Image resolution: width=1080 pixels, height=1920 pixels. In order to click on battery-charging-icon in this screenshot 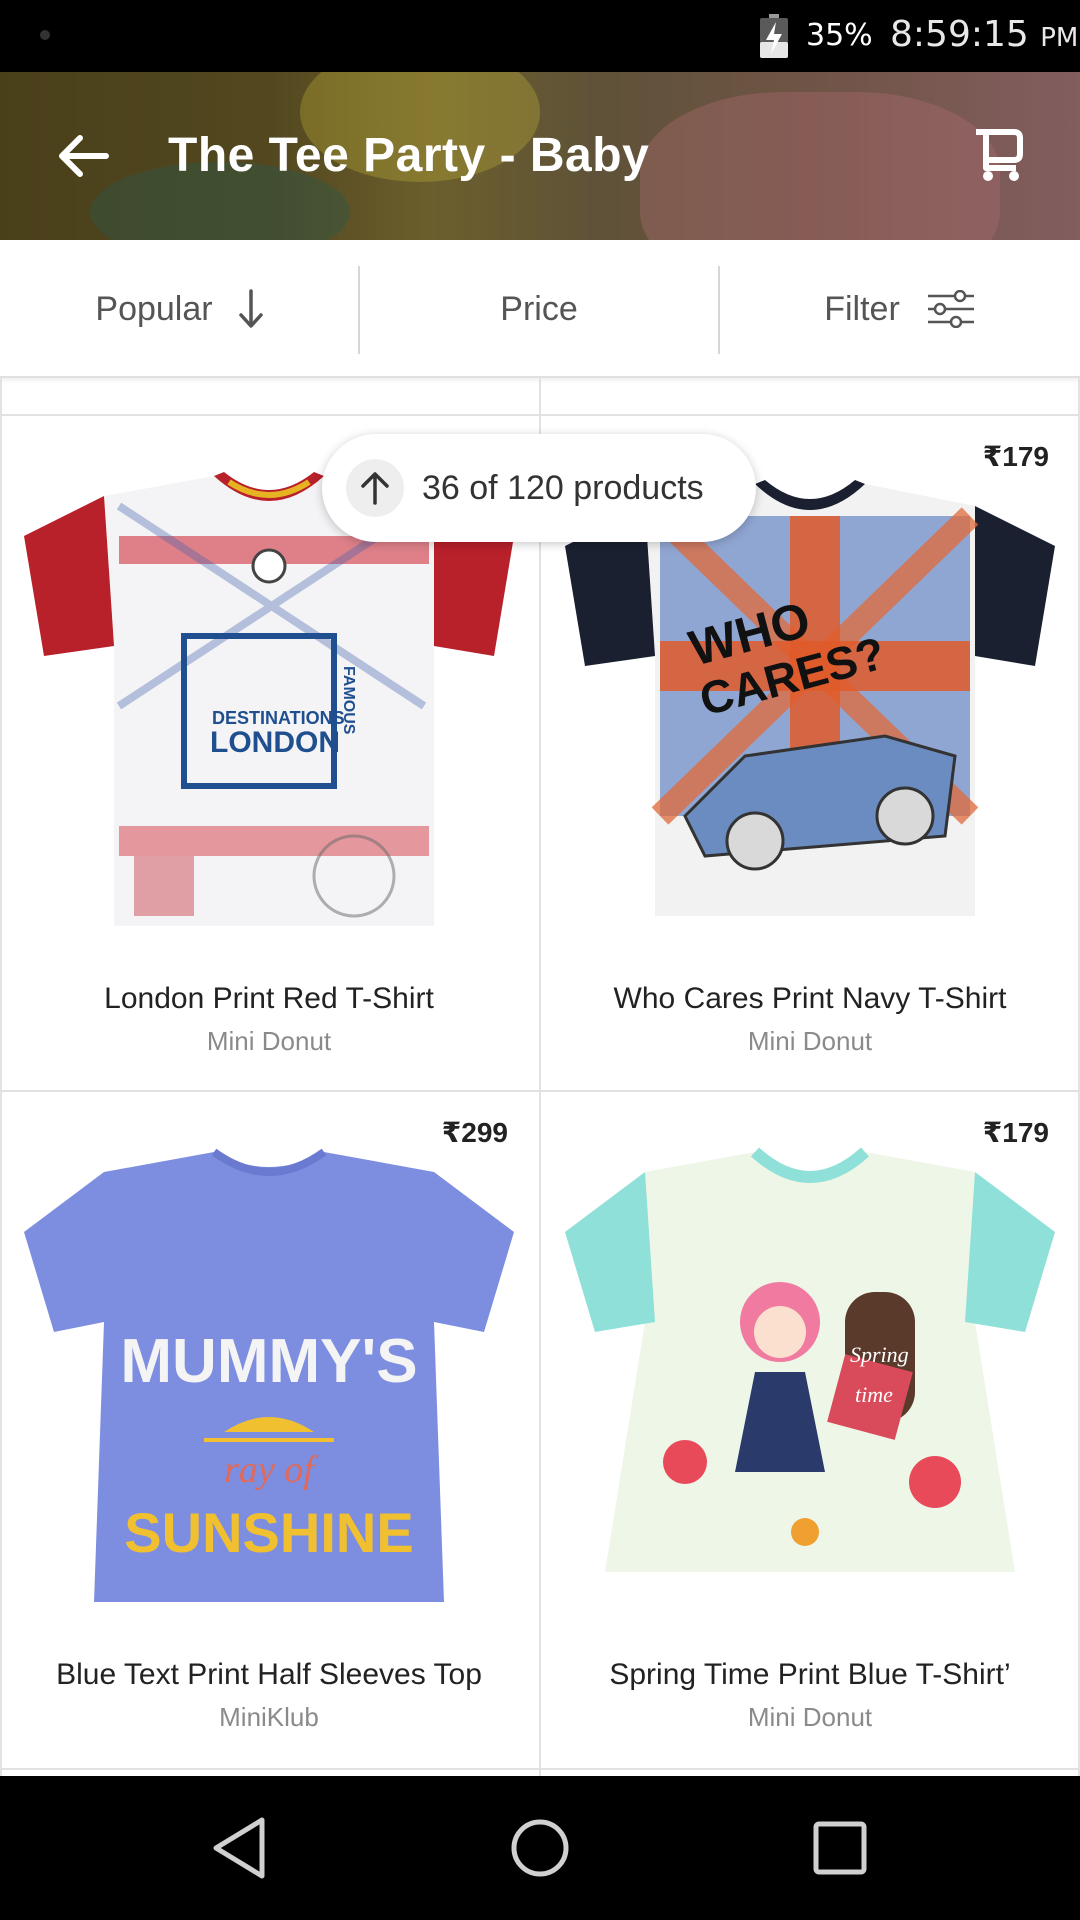, I will do `click(774, 36)`.